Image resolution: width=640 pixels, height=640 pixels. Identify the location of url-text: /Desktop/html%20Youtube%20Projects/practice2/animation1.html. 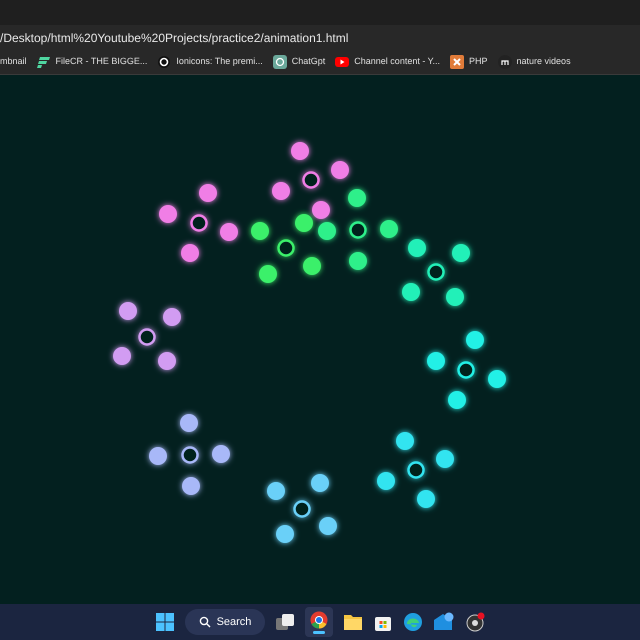
(174, 38).